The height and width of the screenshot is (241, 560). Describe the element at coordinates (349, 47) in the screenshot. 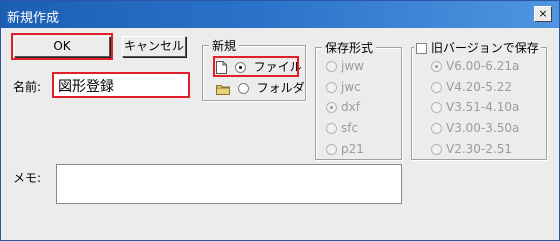

I see `save-format-group-title: 保存形式` at that location.